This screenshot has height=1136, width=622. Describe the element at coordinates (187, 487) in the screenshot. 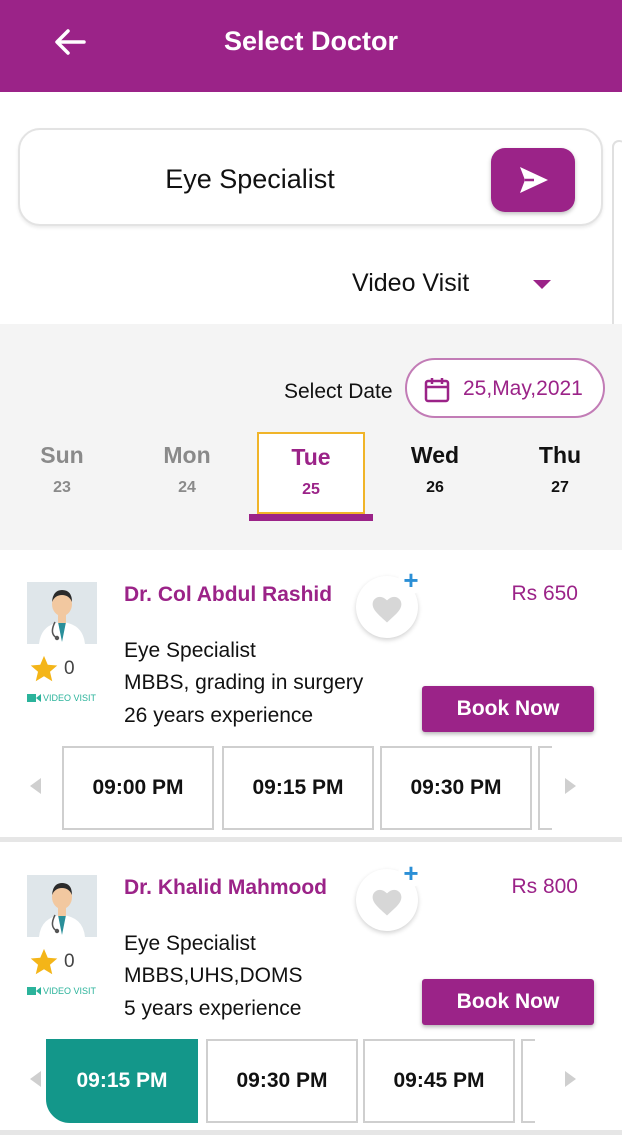

I see `day-number: 24` at that location.